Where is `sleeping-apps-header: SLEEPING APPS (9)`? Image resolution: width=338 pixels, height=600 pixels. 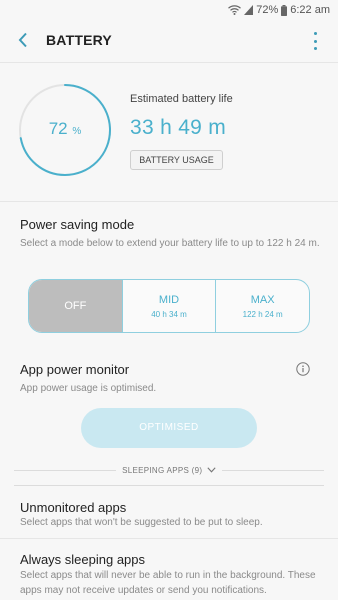
sleeping-apps-header: SLEEPING APPS (9) is located at coordinates (169, 470).